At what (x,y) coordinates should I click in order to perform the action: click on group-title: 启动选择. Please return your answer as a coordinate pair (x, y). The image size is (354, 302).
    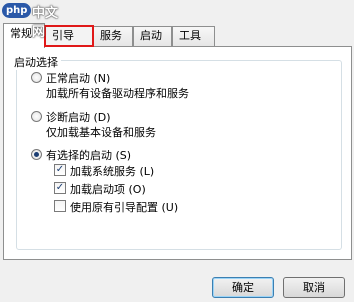
    Looking at the image, I should click on (36, 62).